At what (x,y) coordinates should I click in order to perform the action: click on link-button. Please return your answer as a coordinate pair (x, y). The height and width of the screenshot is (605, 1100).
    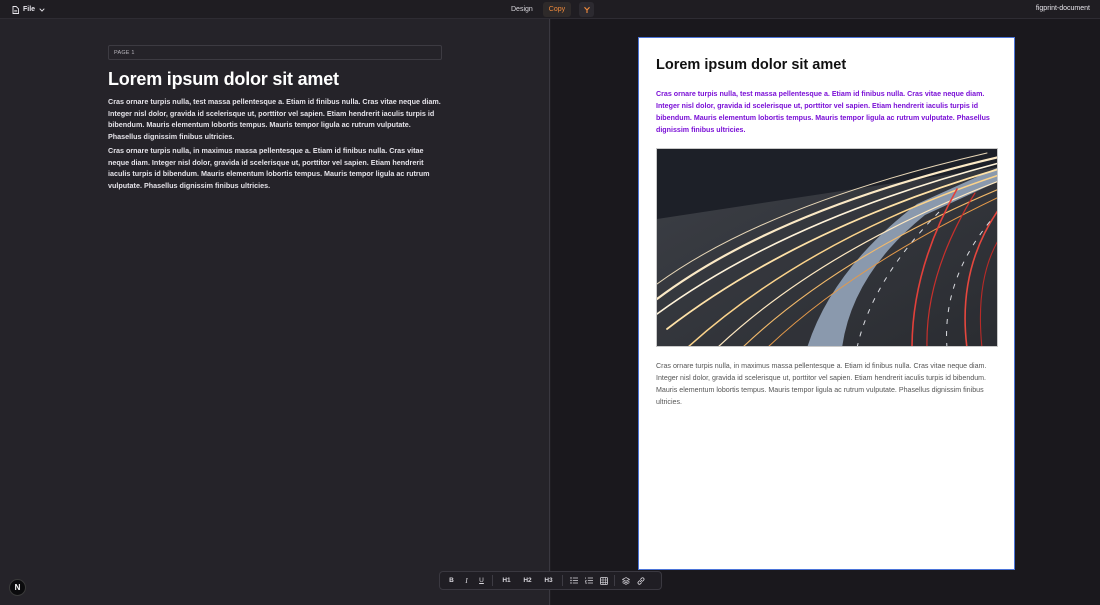
    Looking at the image, I should click on (640, 580).